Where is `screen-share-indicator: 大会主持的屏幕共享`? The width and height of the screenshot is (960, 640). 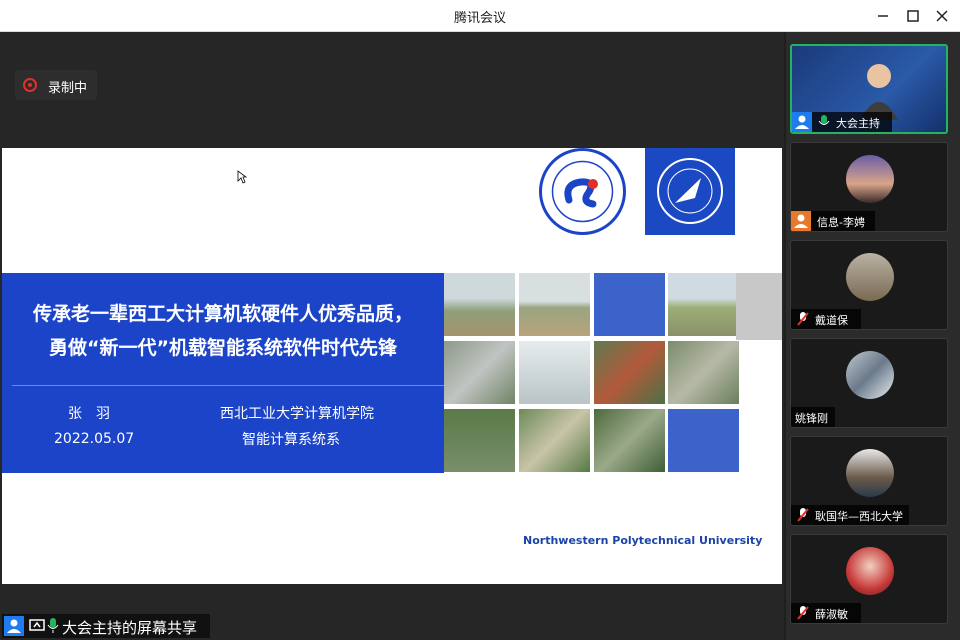 screen-share-indicator: 大会主持的屏幕共享 is located at coordinates (106, 626).